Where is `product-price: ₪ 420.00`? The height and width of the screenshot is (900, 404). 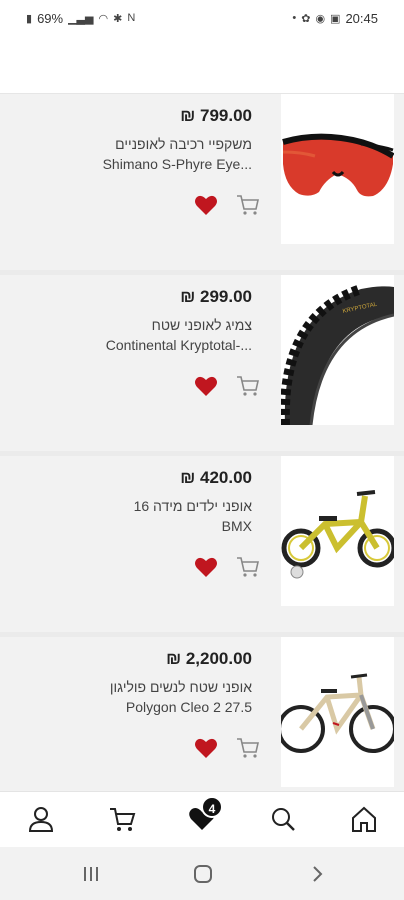 product-price: ₪ 420.00 is located at coordinates (216, 477).